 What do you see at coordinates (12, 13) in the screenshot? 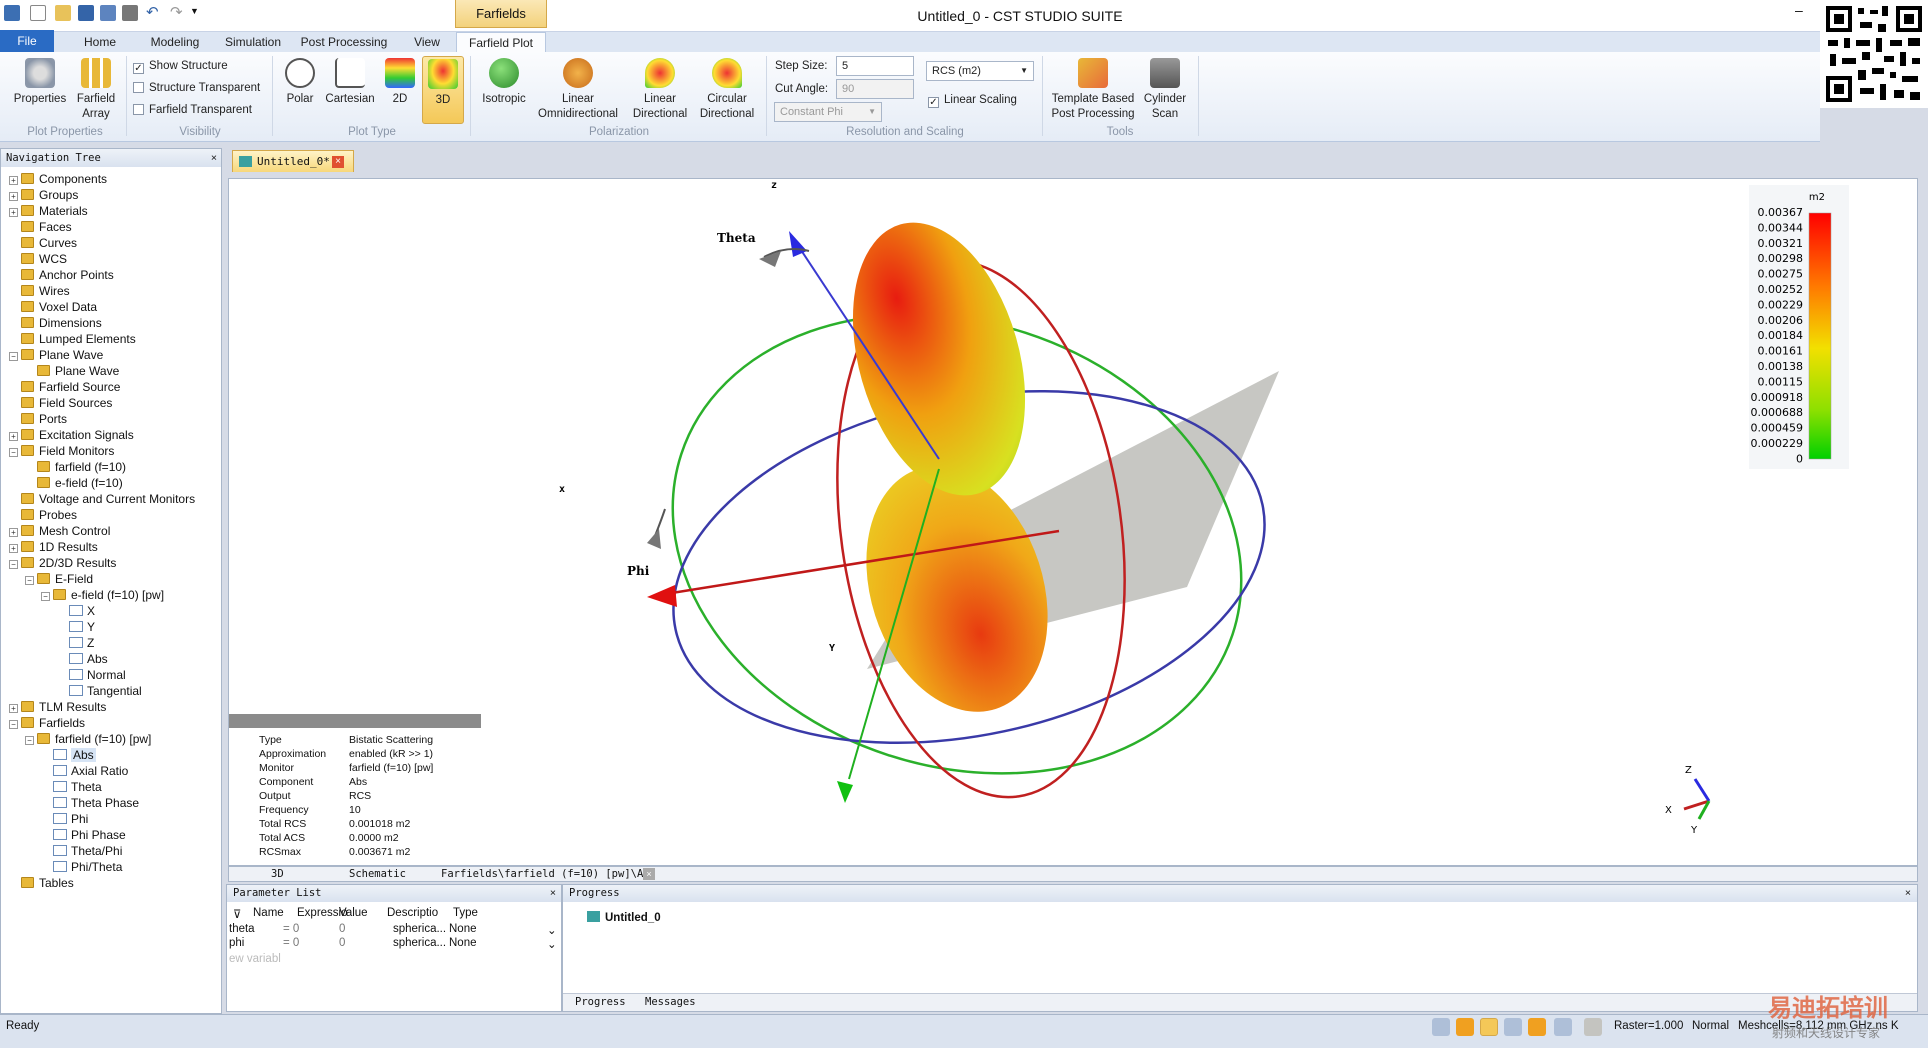
I see `app-menu-icon` at bounding box center [12, 13].